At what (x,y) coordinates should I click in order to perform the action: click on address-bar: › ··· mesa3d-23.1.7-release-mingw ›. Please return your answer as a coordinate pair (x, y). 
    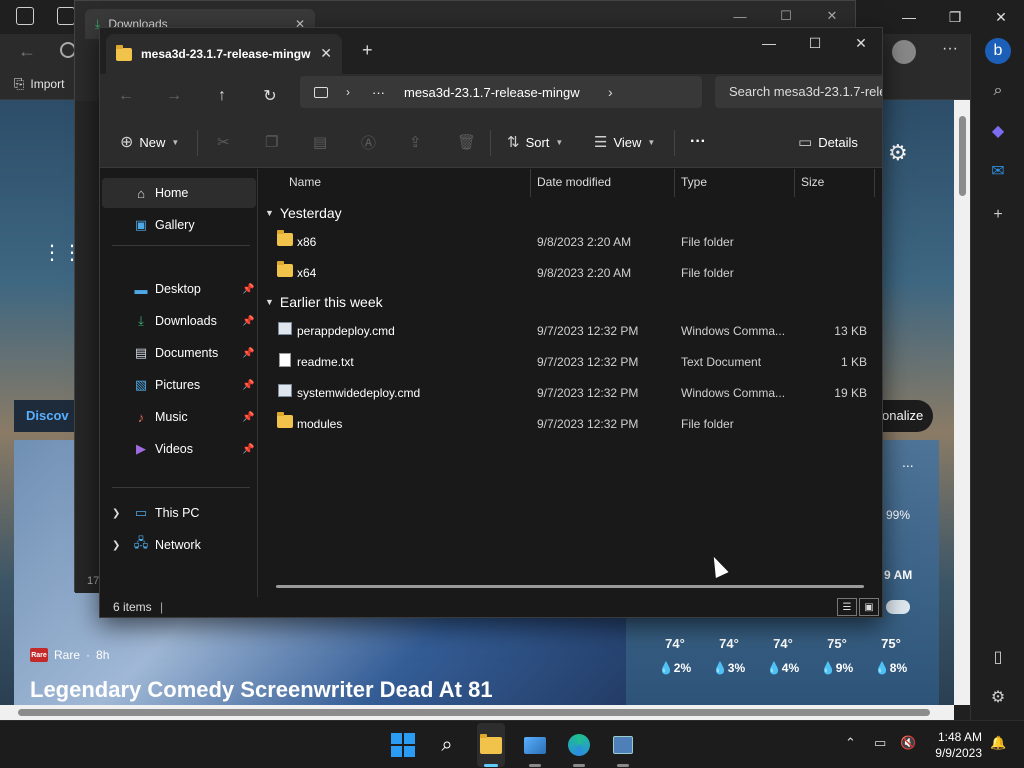
    Looking at the image, I should click on (501, 92).